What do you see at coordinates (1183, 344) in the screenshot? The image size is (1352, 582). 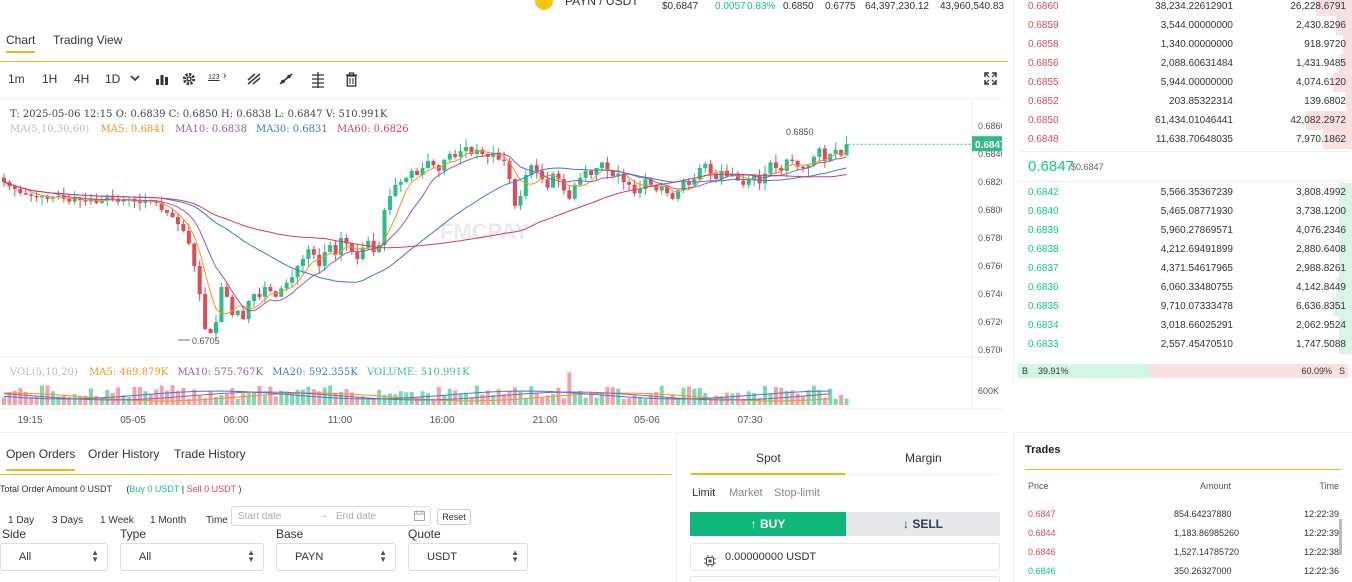 I see `bid-row: 0.6833 2,557.45470510 1,747.5088` at bounding box center [1183, 344].